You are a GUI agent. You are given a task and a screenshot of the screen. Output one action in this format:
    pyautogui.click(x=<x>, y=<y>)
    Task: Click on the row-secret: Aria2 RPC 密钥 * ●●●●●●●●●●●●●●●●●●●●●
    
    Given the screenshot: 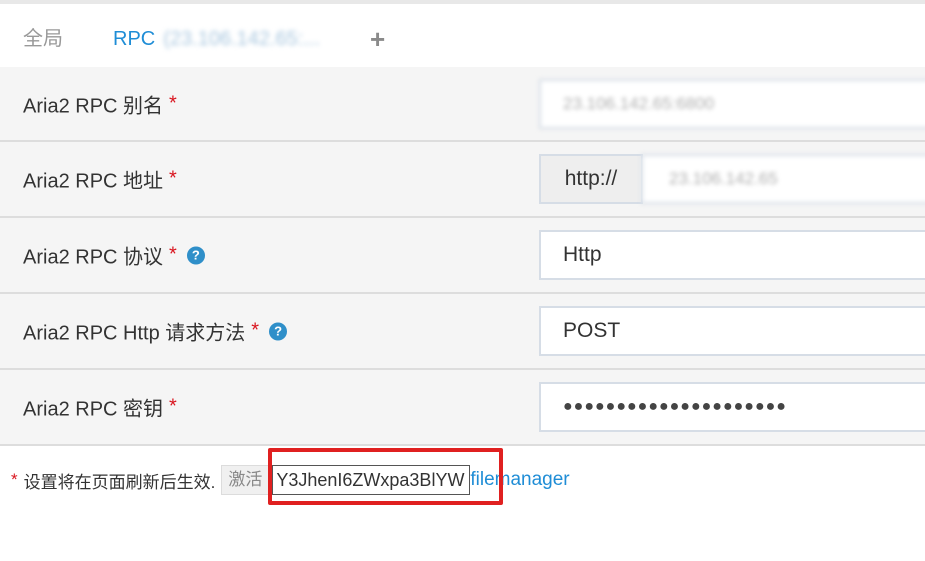 What is the action you would take?
    pyautogui.click(x=462, y=408)
    